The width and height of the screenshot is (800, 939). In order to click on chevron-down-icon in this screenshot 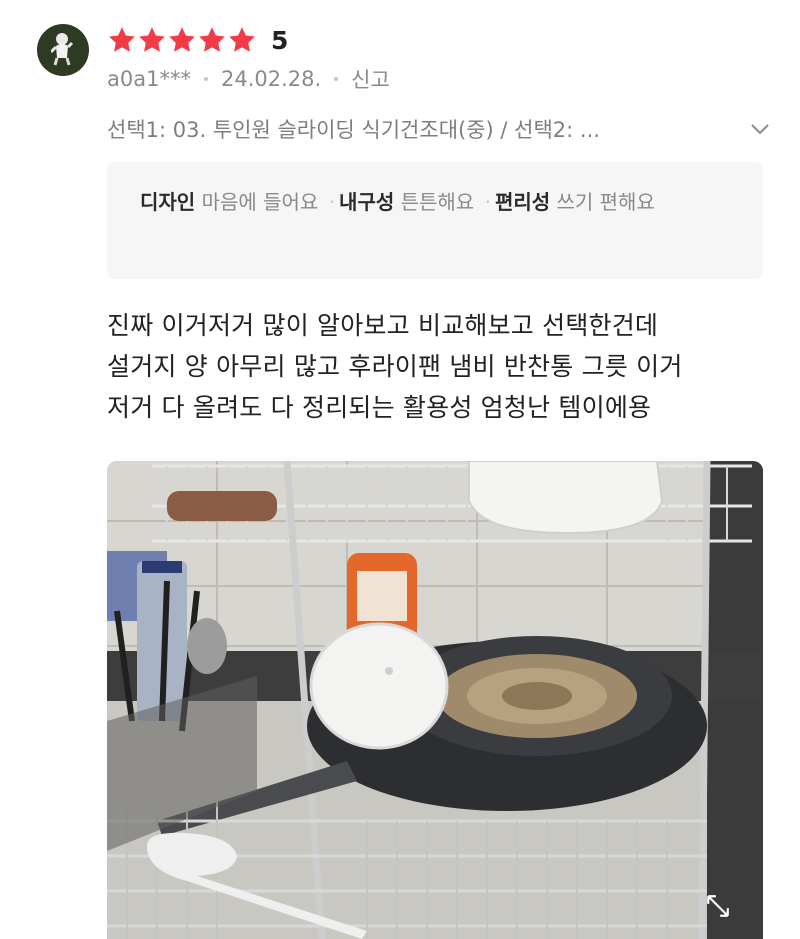, I will do `click(760, 129)`.